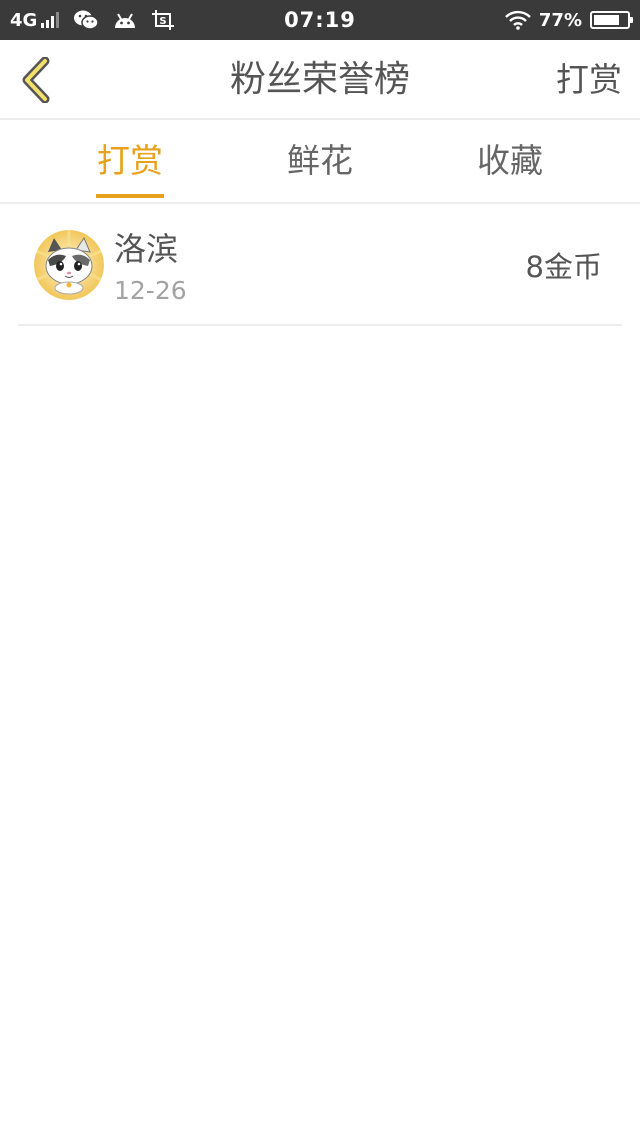 The width and height of the screenshot is (640, 1138). I want to click on tab-favorites-label: 收藏, so click(510, 160).